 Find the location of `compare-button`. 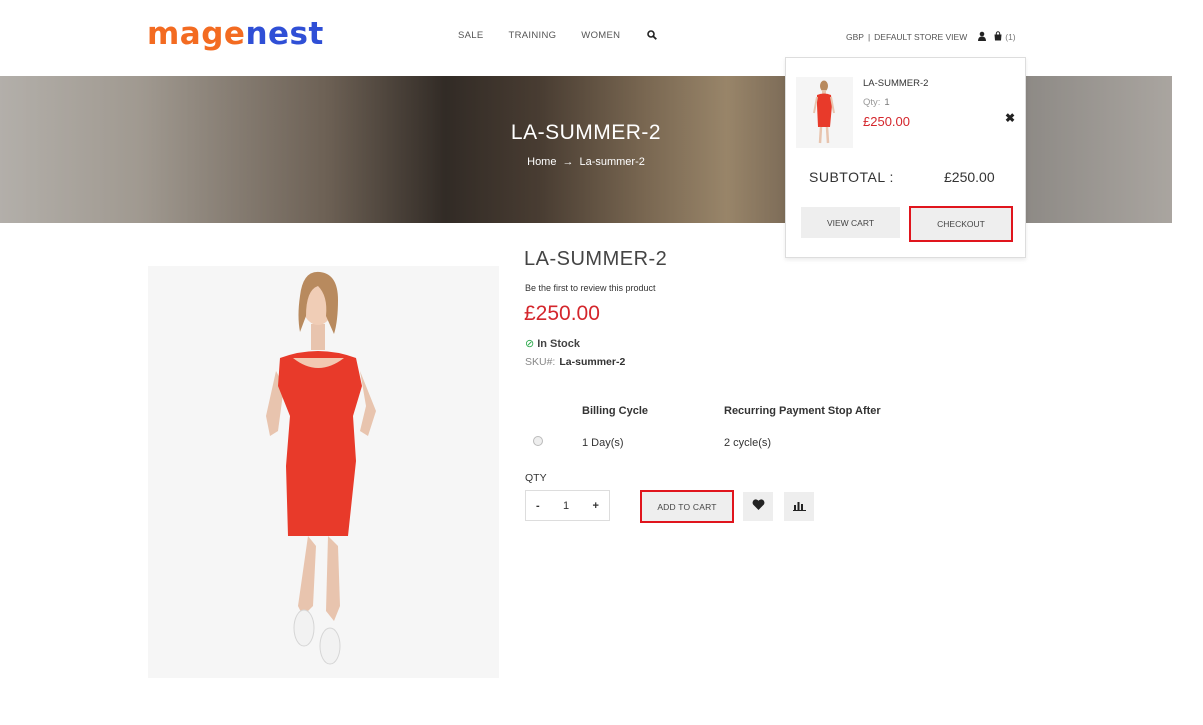

compare-button is located at coordinates (799, 506).